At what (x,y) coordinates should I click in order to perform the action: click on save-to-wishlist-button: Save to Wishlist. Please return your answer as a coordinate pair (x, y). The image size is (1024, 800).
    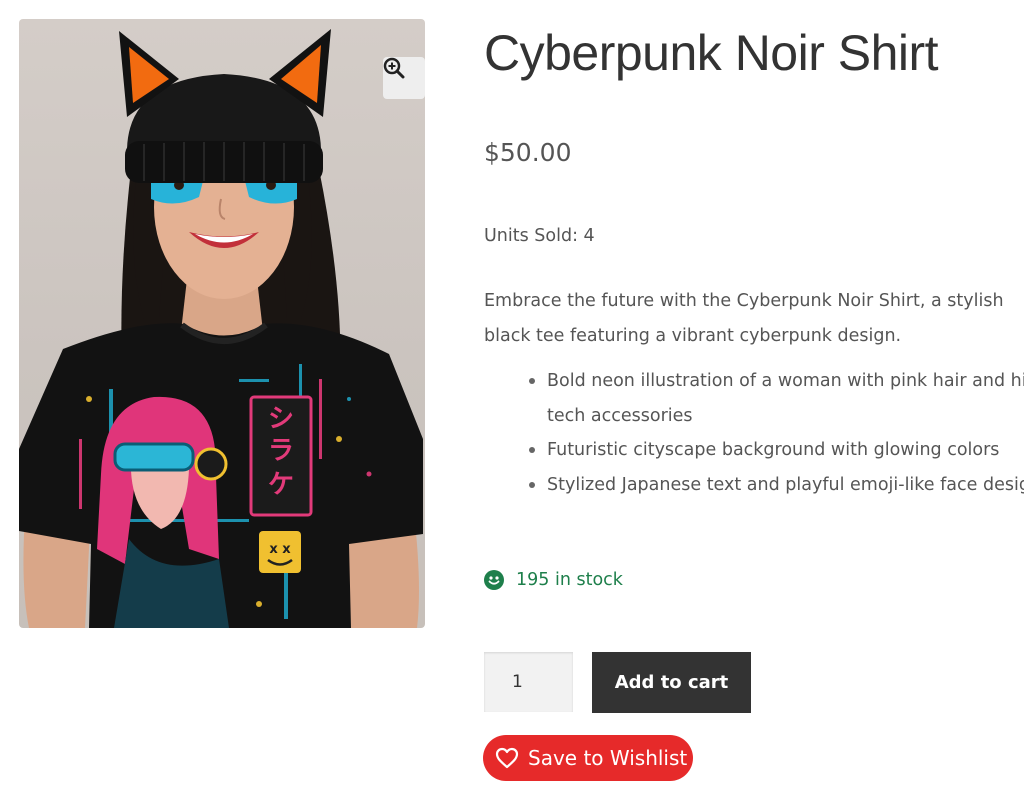
    Looking at the image, I should click on (588, 758).